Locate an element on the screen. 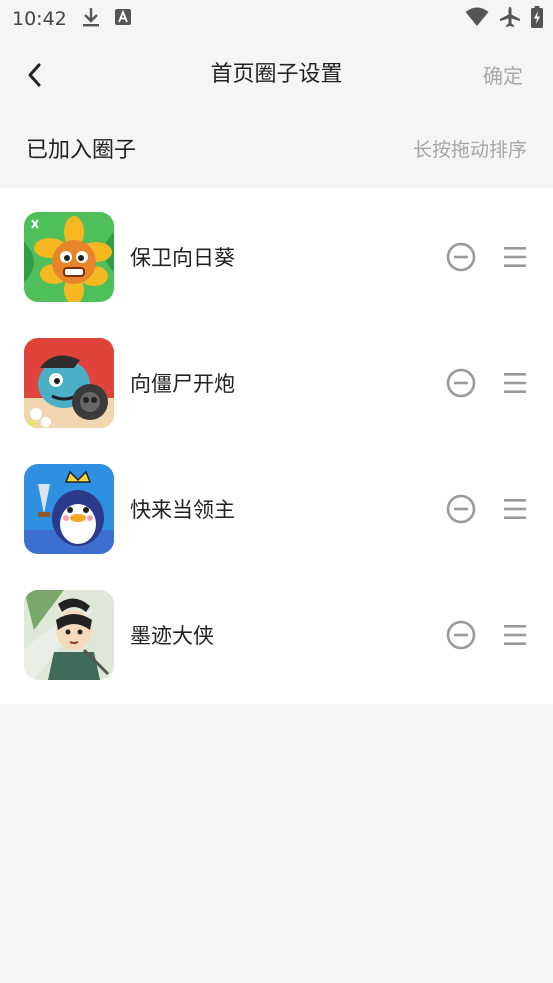  zombie-cannon-game-icon is located at coordinates (69, 383).